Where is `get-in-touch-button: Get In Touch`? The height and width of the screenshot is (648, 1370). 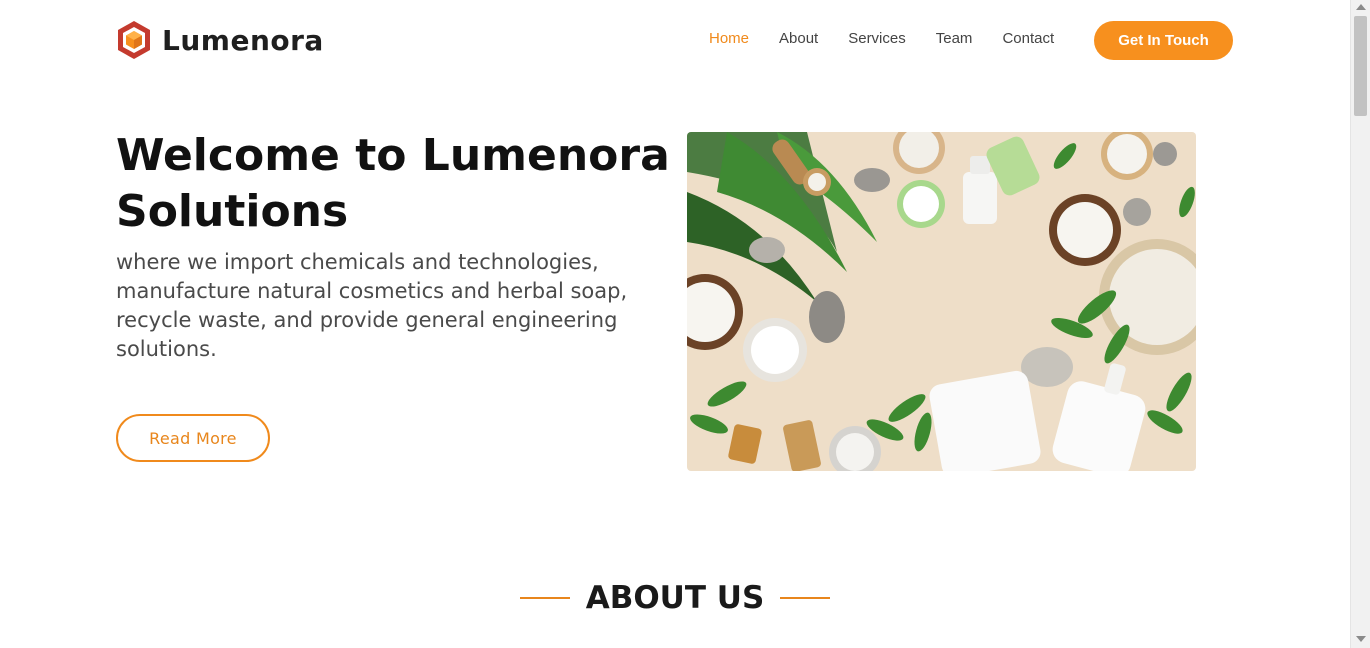 get-in-touch-button: Get In Touch is located at coordinates (1163, 40).